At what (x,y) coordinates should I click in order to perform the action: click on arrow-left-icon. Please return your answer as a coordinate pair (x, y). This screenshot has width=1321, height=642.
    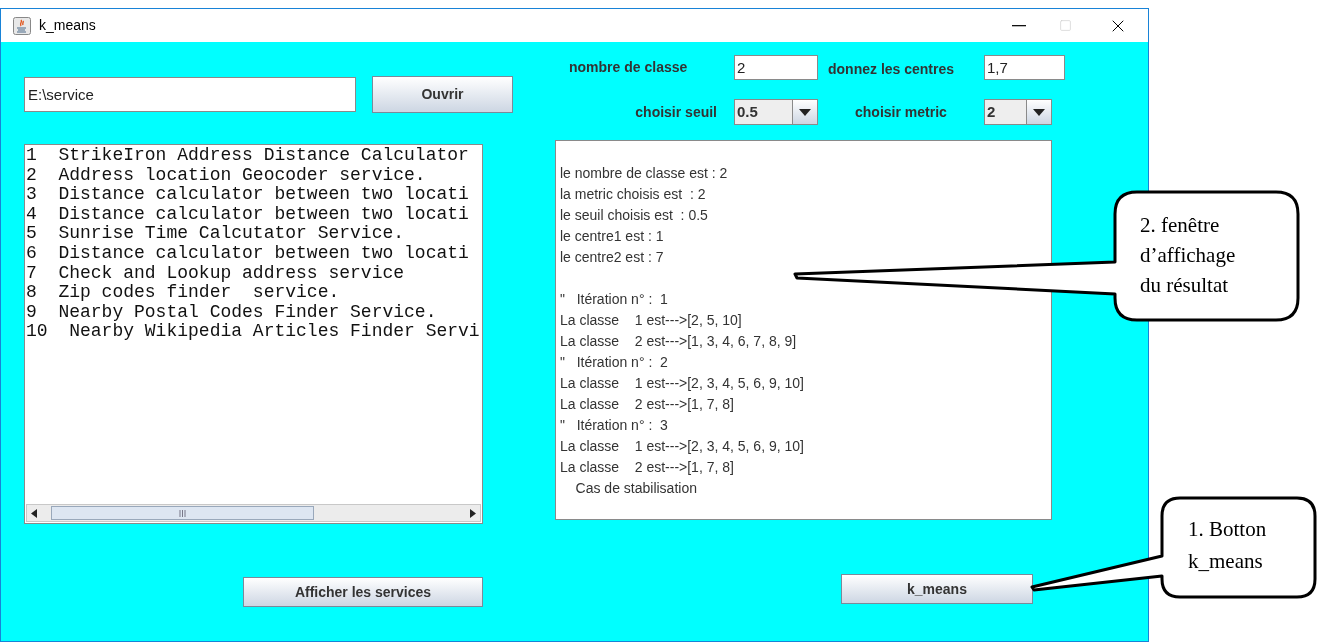
    Looking at the image, I should click on (34, 513).